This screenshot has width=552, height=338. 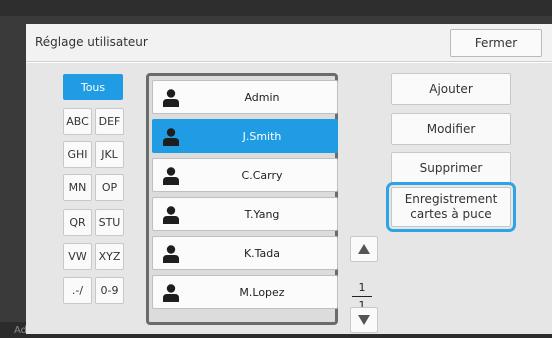 I want to click on filter-abc-button: ABC, so click(x=77, y=121).